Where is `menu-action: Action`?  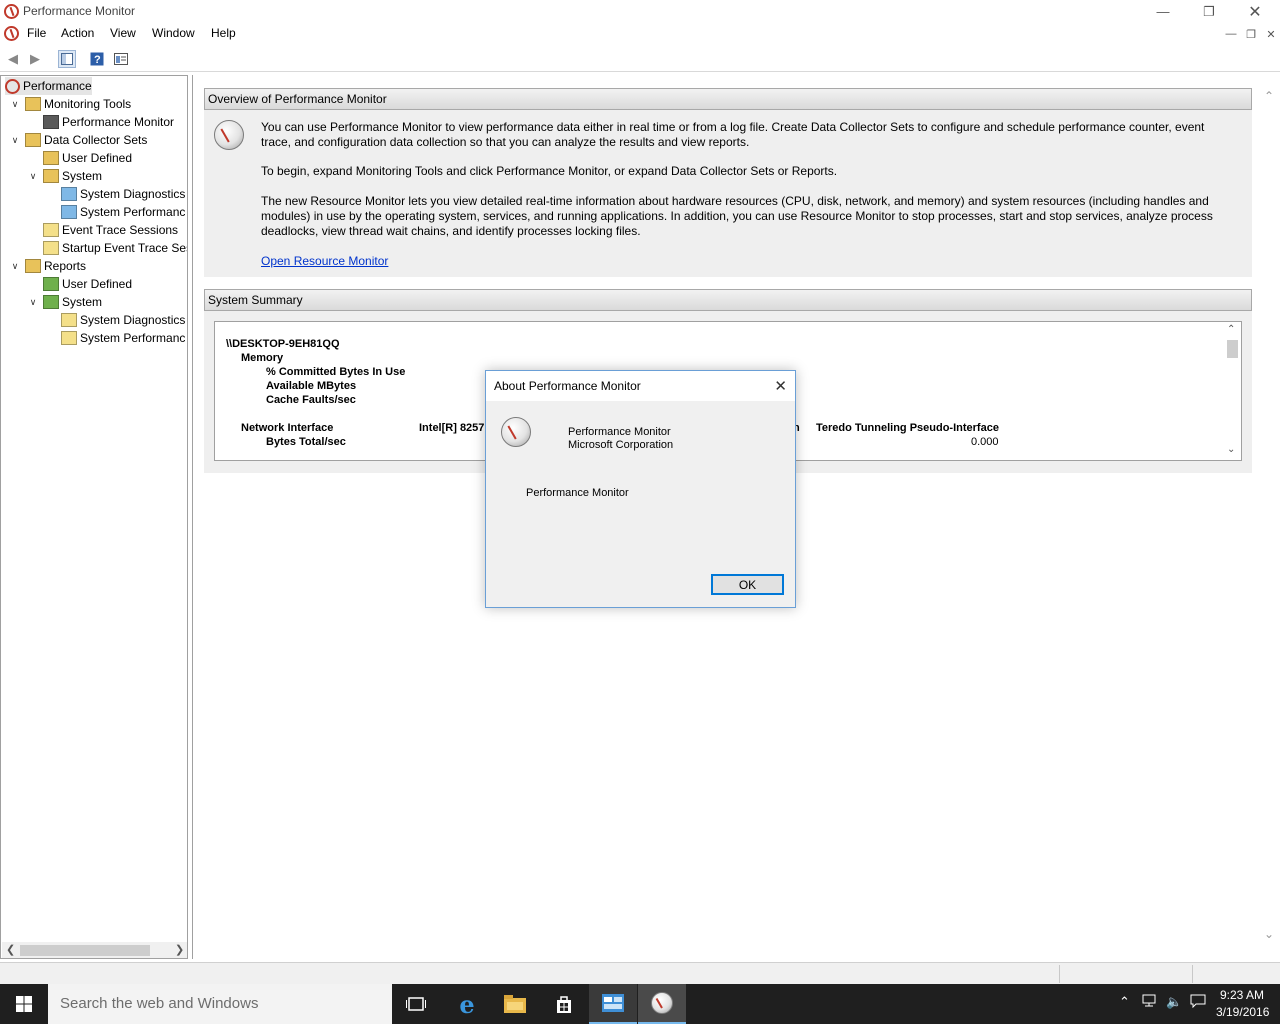 menu-action: Action is located at coordinates (77, 33).